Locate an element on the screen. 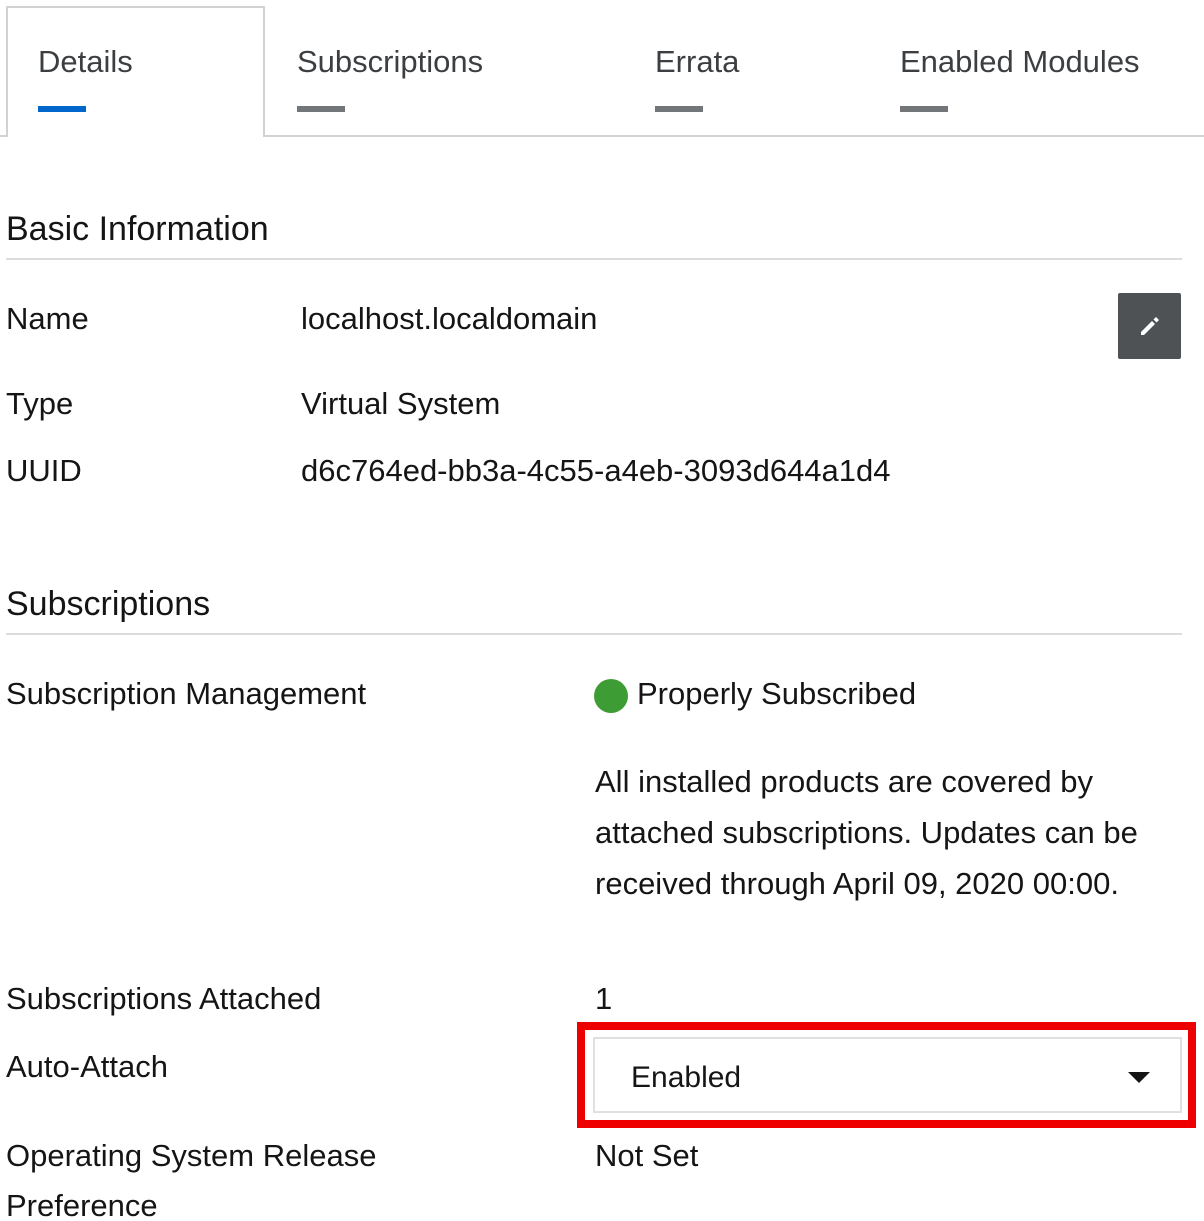 Image resolution: width=1204 pixels, height=1221 pixels. uuid-label: UUID is located at coordinates (44, 470).